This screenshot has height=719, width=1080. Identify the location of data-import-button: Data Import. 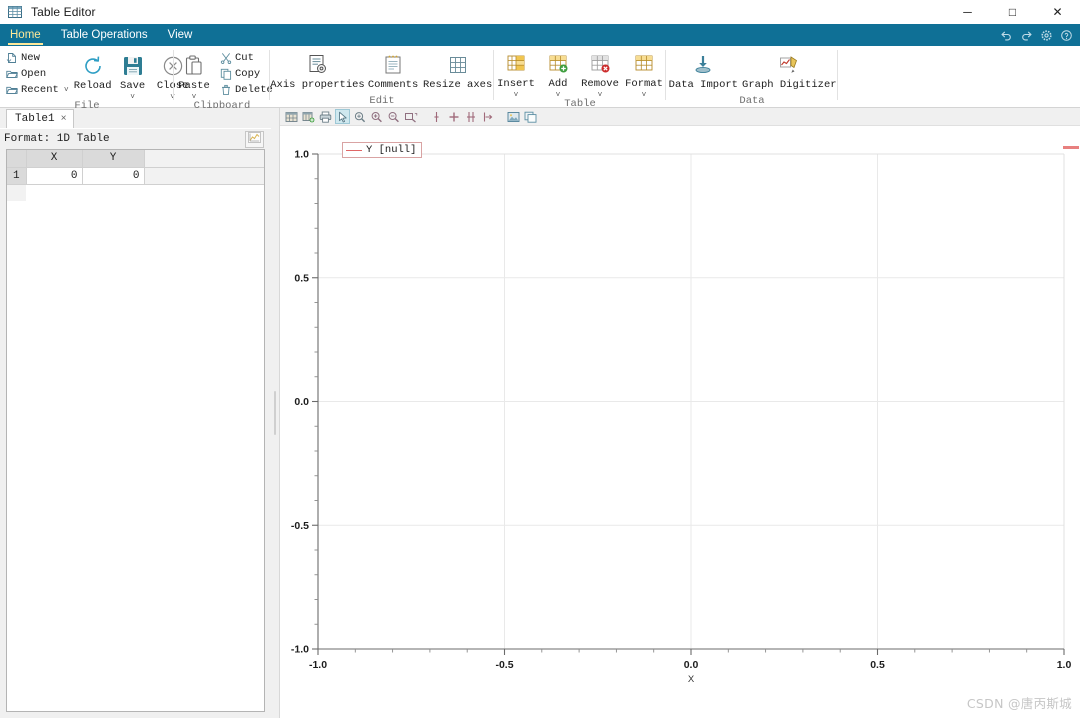
(703, 71).